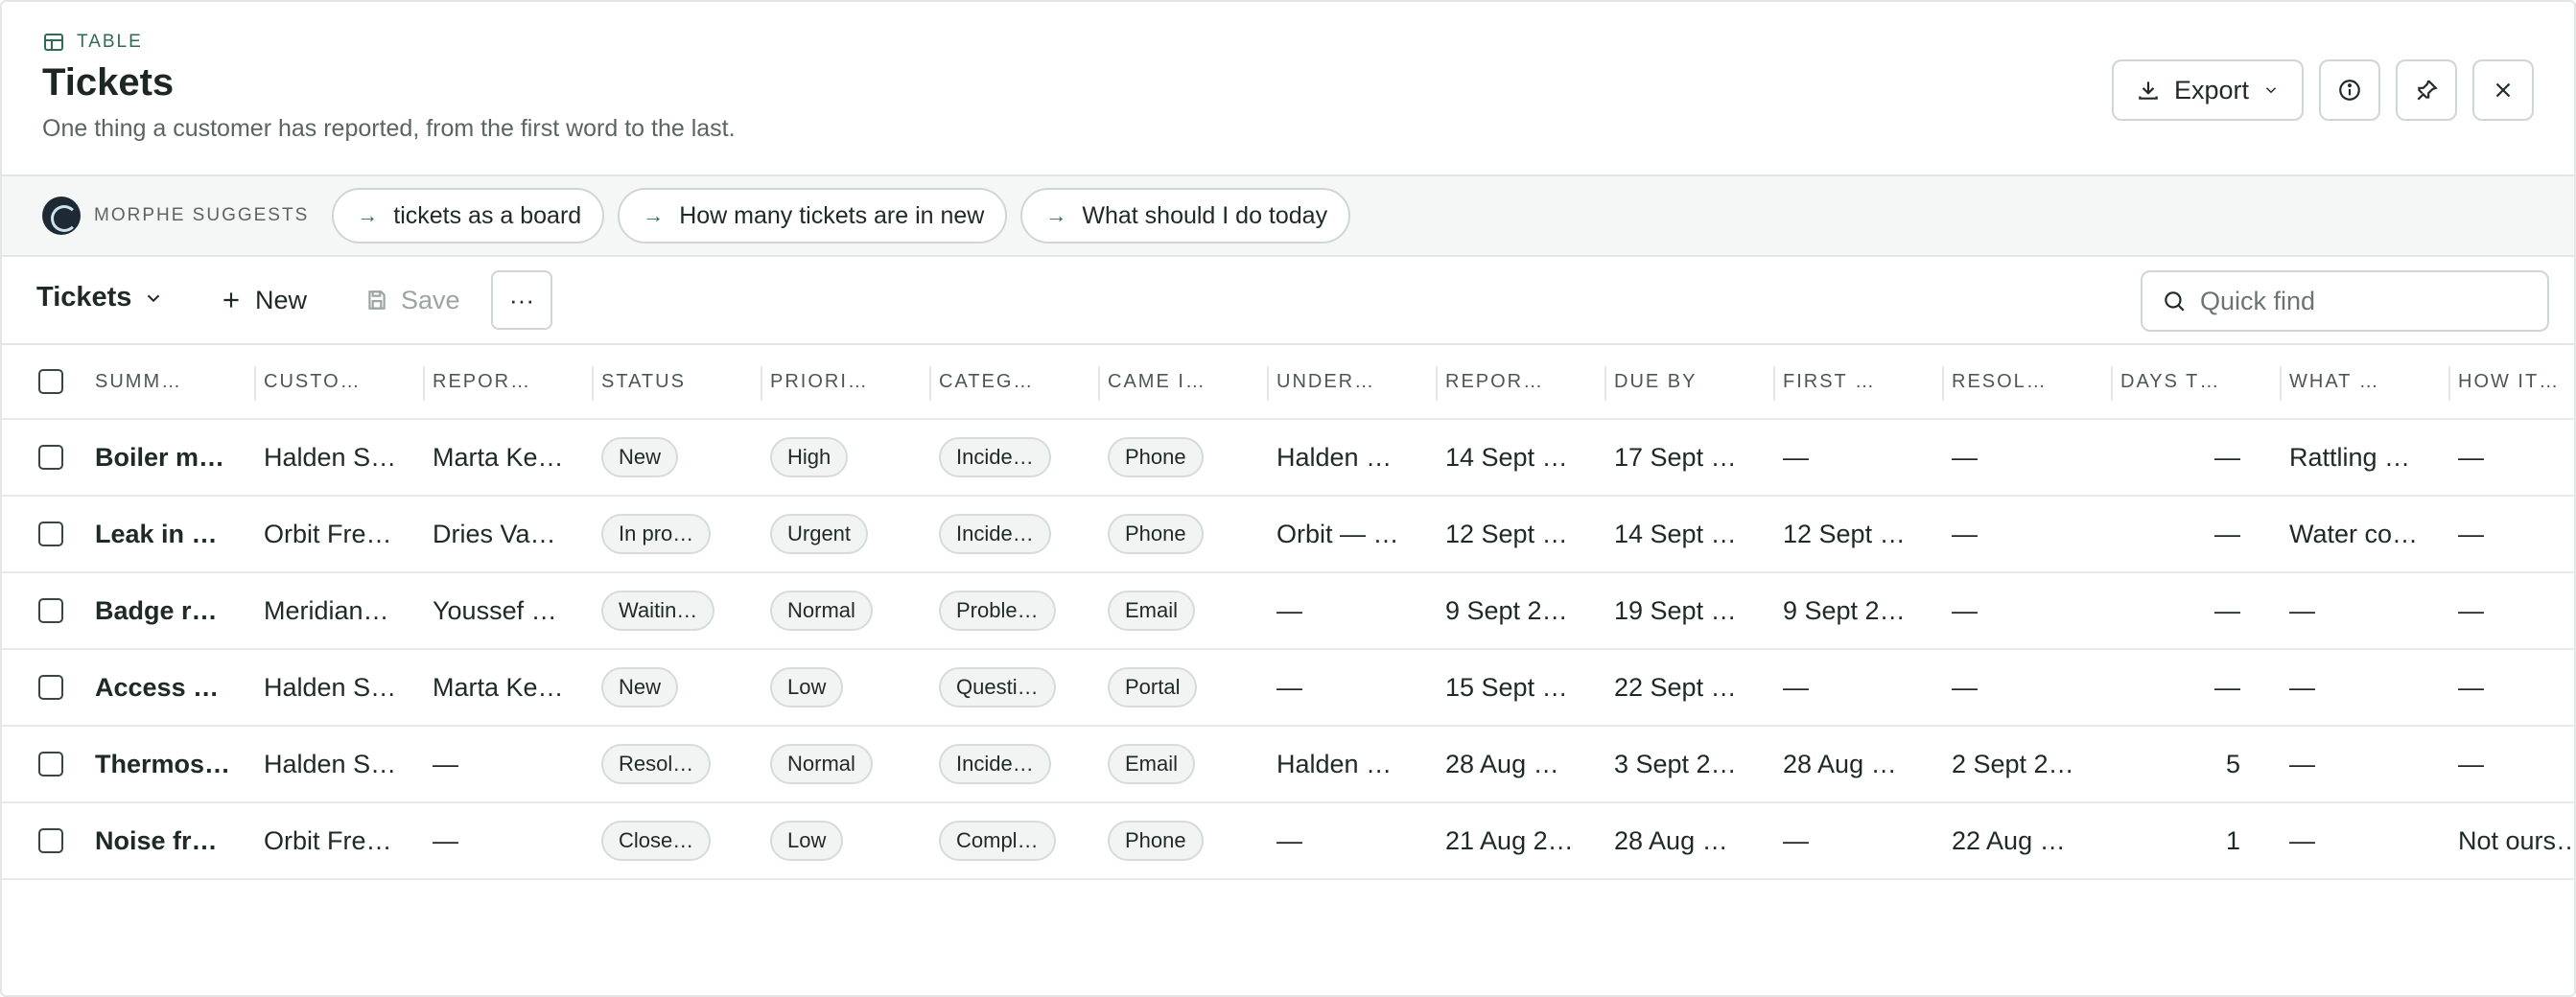  What do you see at coordinates (50, 381) in the screenshot?
I see `select-all-checkbox` at bounding box center [50, 381].